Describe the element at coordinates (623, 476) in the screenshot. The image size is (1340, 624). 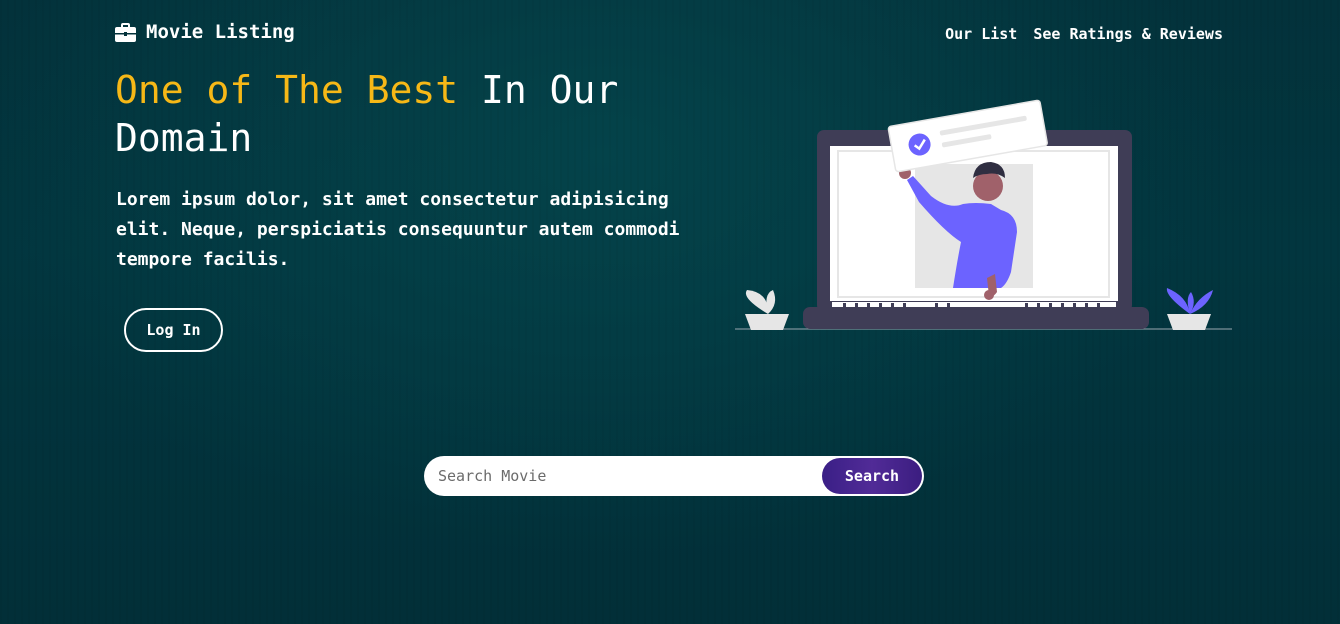
I see `search-input` at that location.